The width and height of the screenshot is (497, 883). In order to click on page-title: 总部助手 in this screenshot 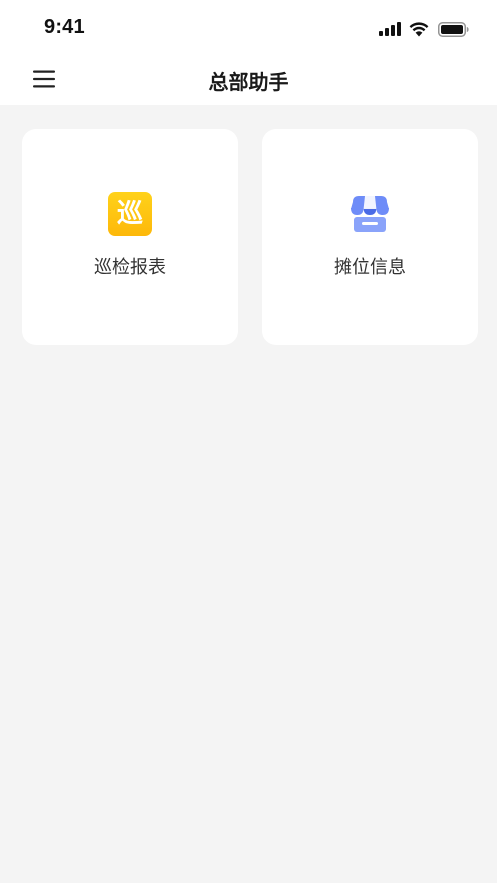, I will do `click(248, 82)`.